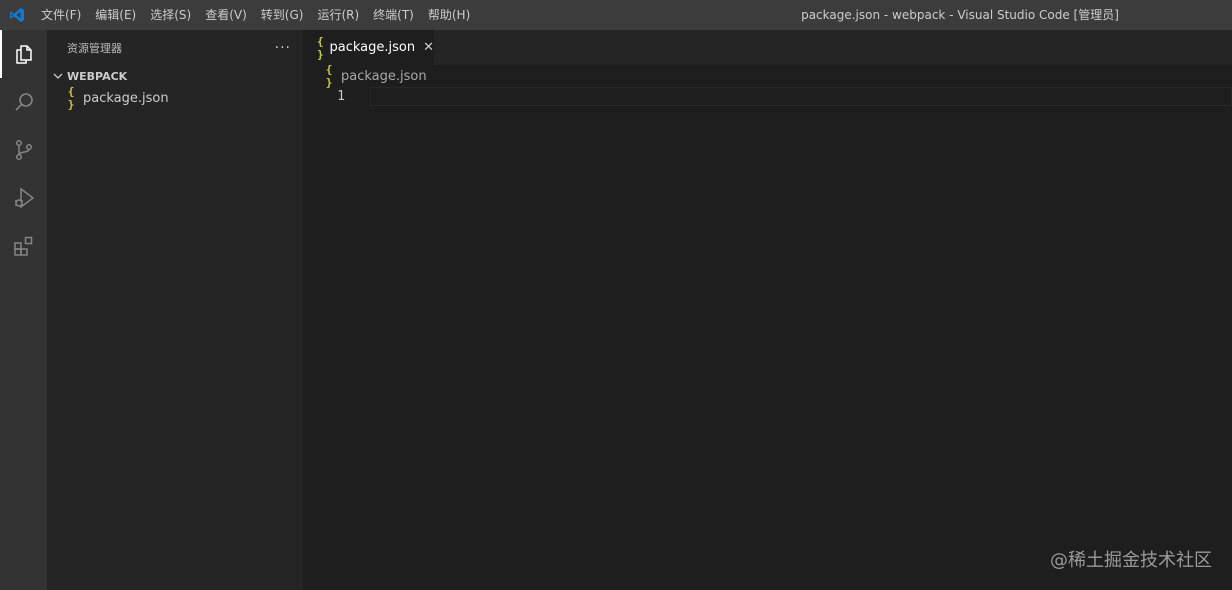 The height and width of the screenshot is (590, 1232). I want to click on menu-selection: 选择(S), so click(170, 15).